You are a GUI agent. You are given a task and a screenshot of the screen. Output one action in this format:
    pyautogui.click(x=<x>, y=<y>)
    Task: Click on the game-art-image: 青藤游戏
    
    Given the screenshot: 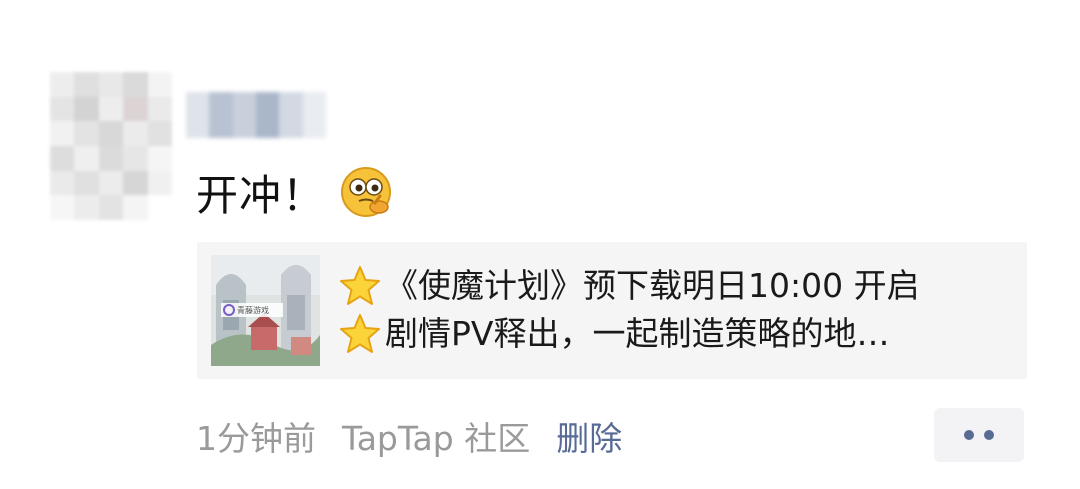 What is the action you would take?
    pyautogui.click(x=265, y=310)
    